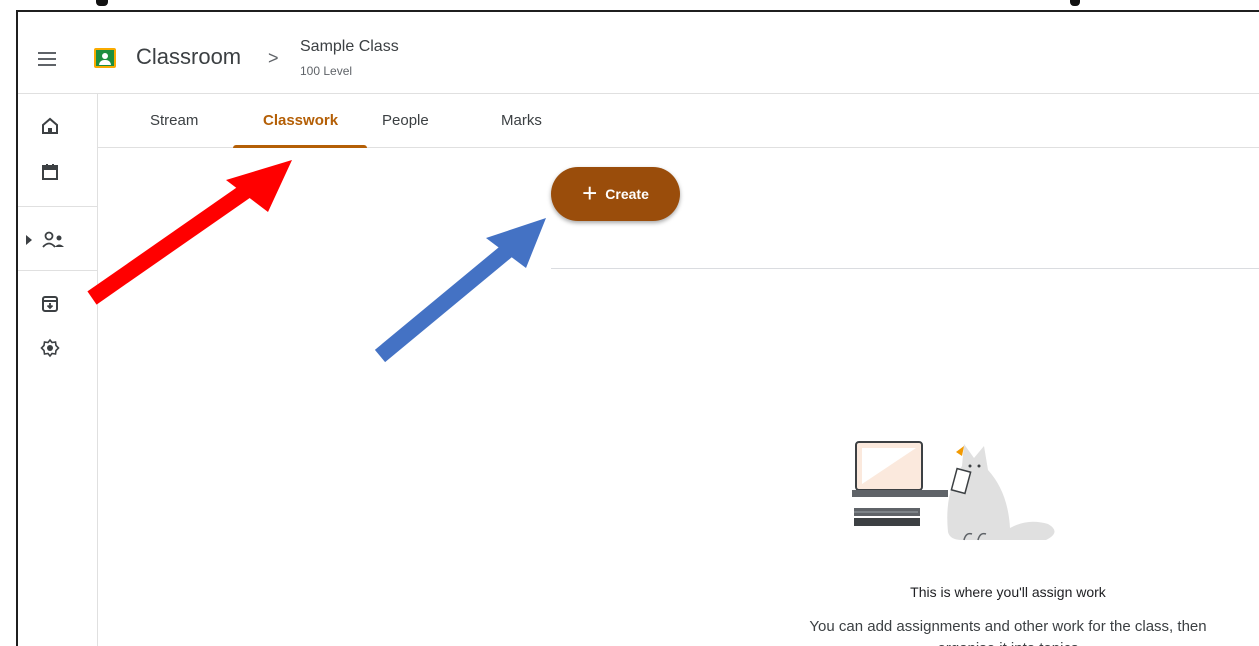  What do you see at coordinates (47, 59) in the screenshot?
I see `main-menu-icon` at bounding box center [47, 59].